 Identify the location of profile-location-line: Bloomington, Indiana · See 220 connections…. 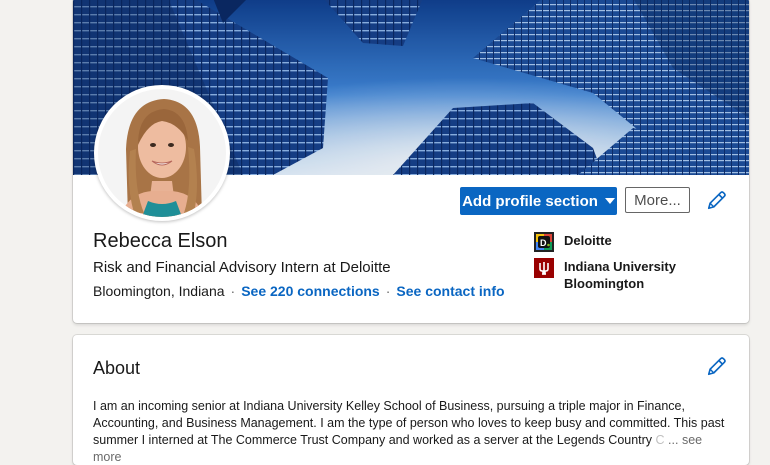
(299, 291).